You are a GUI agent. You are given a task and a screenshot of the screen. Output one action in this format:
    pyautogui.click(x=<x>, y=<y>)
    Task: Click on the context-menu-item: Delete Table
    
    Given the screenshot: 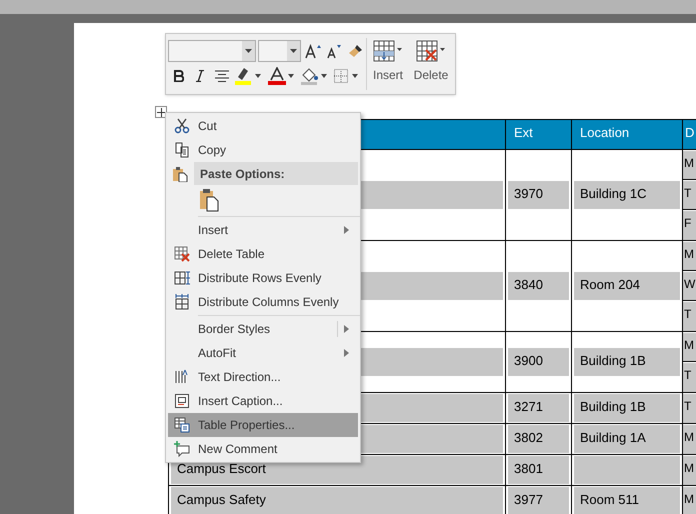 What is the action you would take?
    pyautogui.click(x=263, y=254)
    